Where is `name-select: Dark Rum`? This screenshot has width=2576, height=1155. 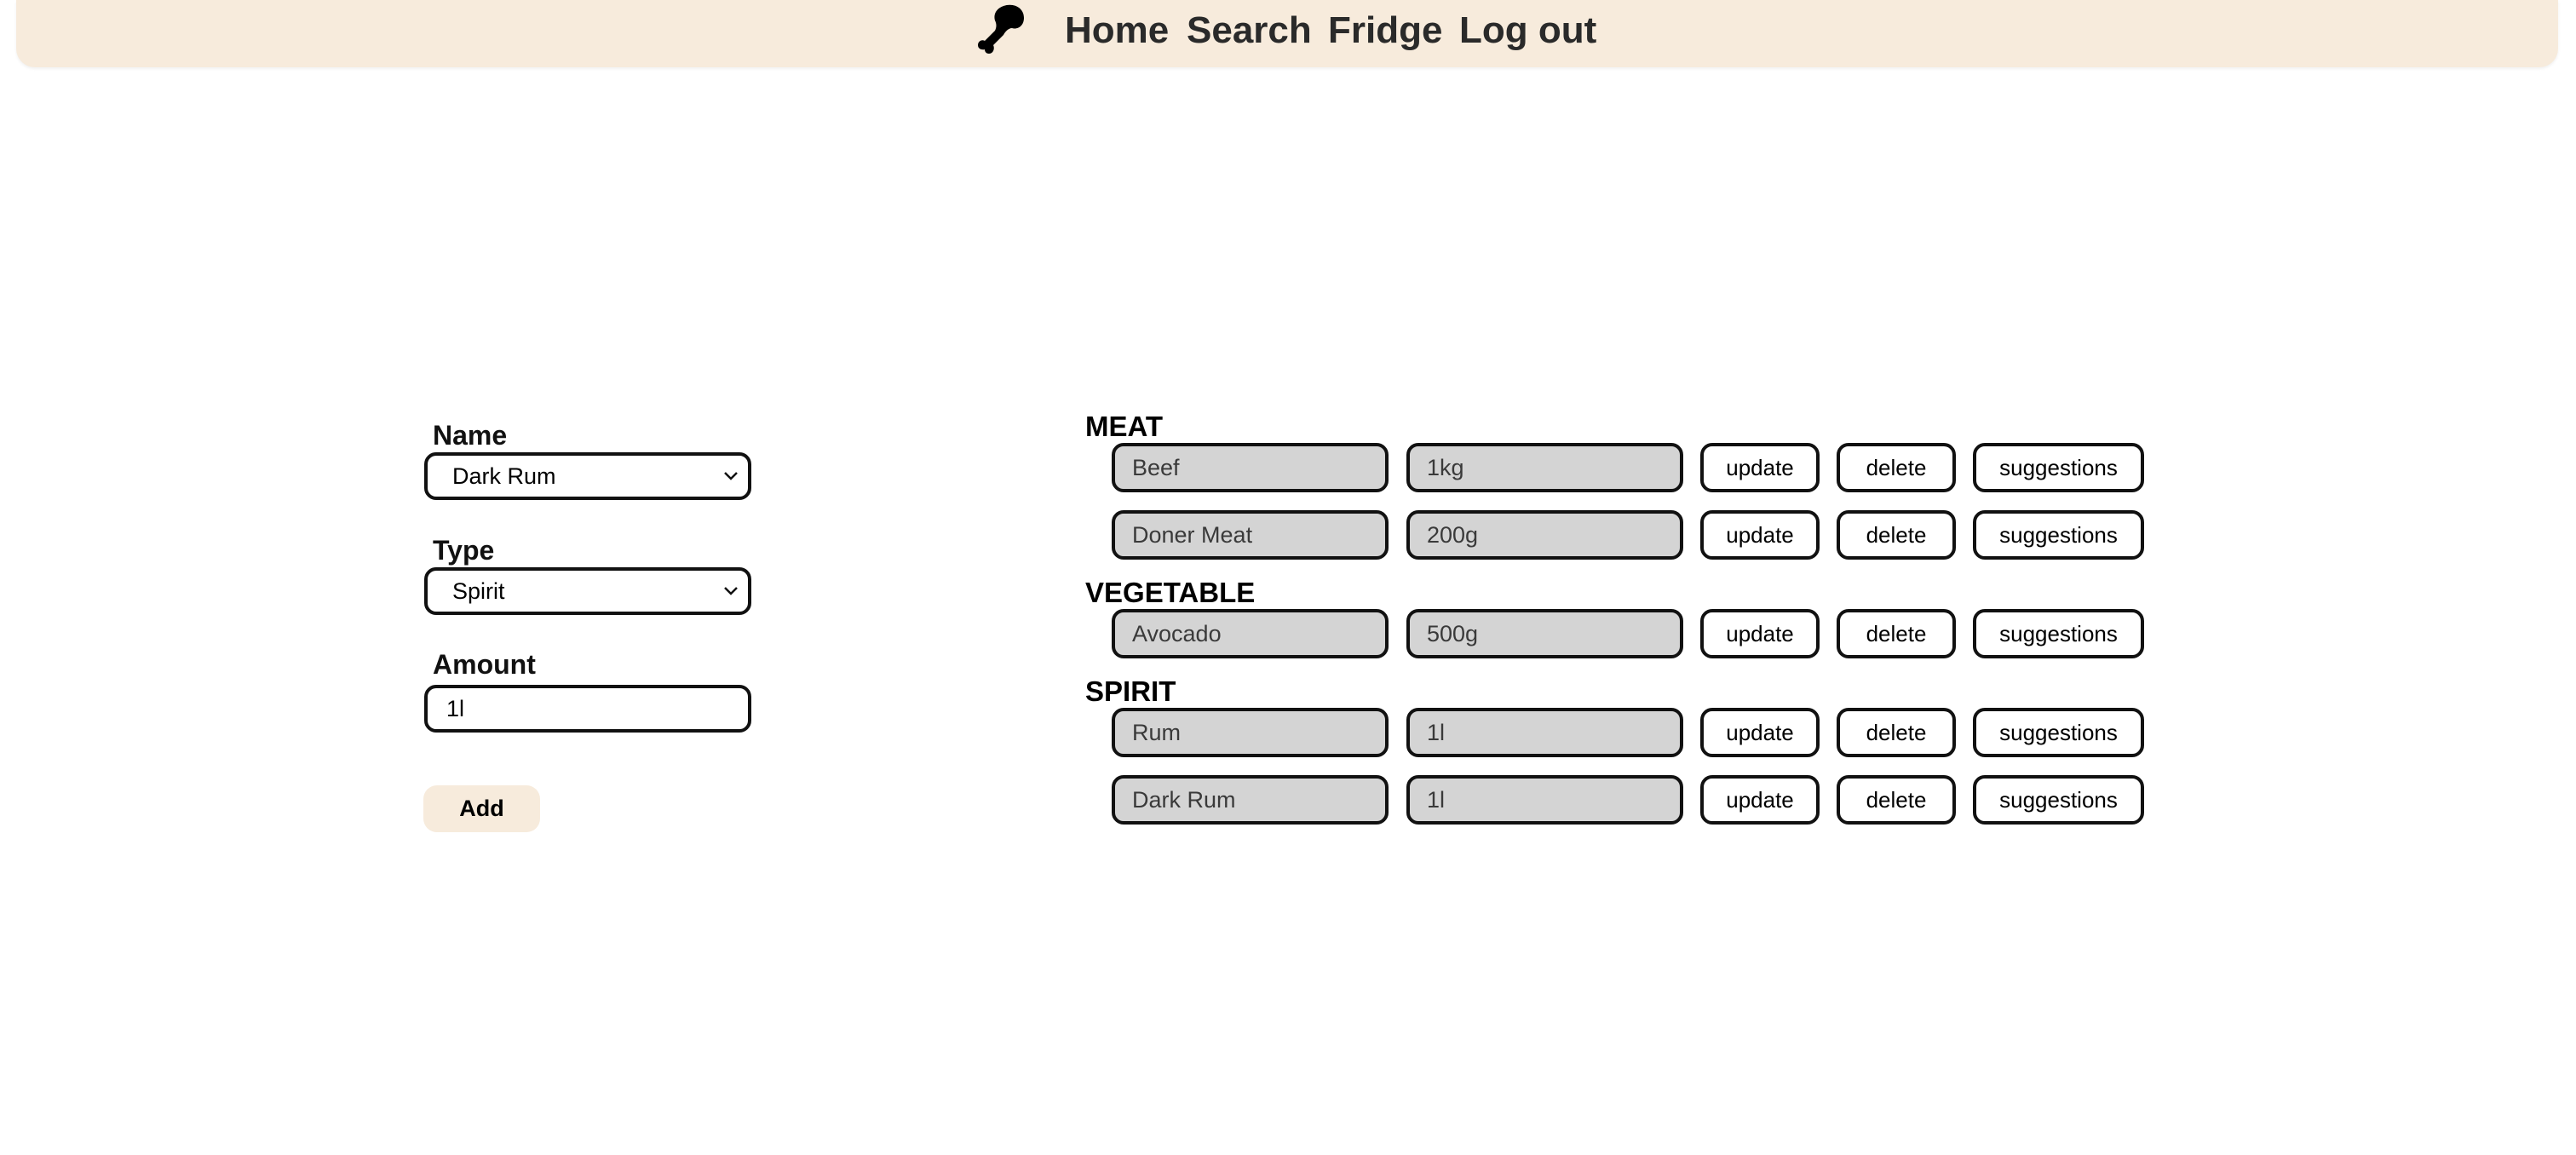
name-select: Dark Rum is located at coordinates (588, 476).